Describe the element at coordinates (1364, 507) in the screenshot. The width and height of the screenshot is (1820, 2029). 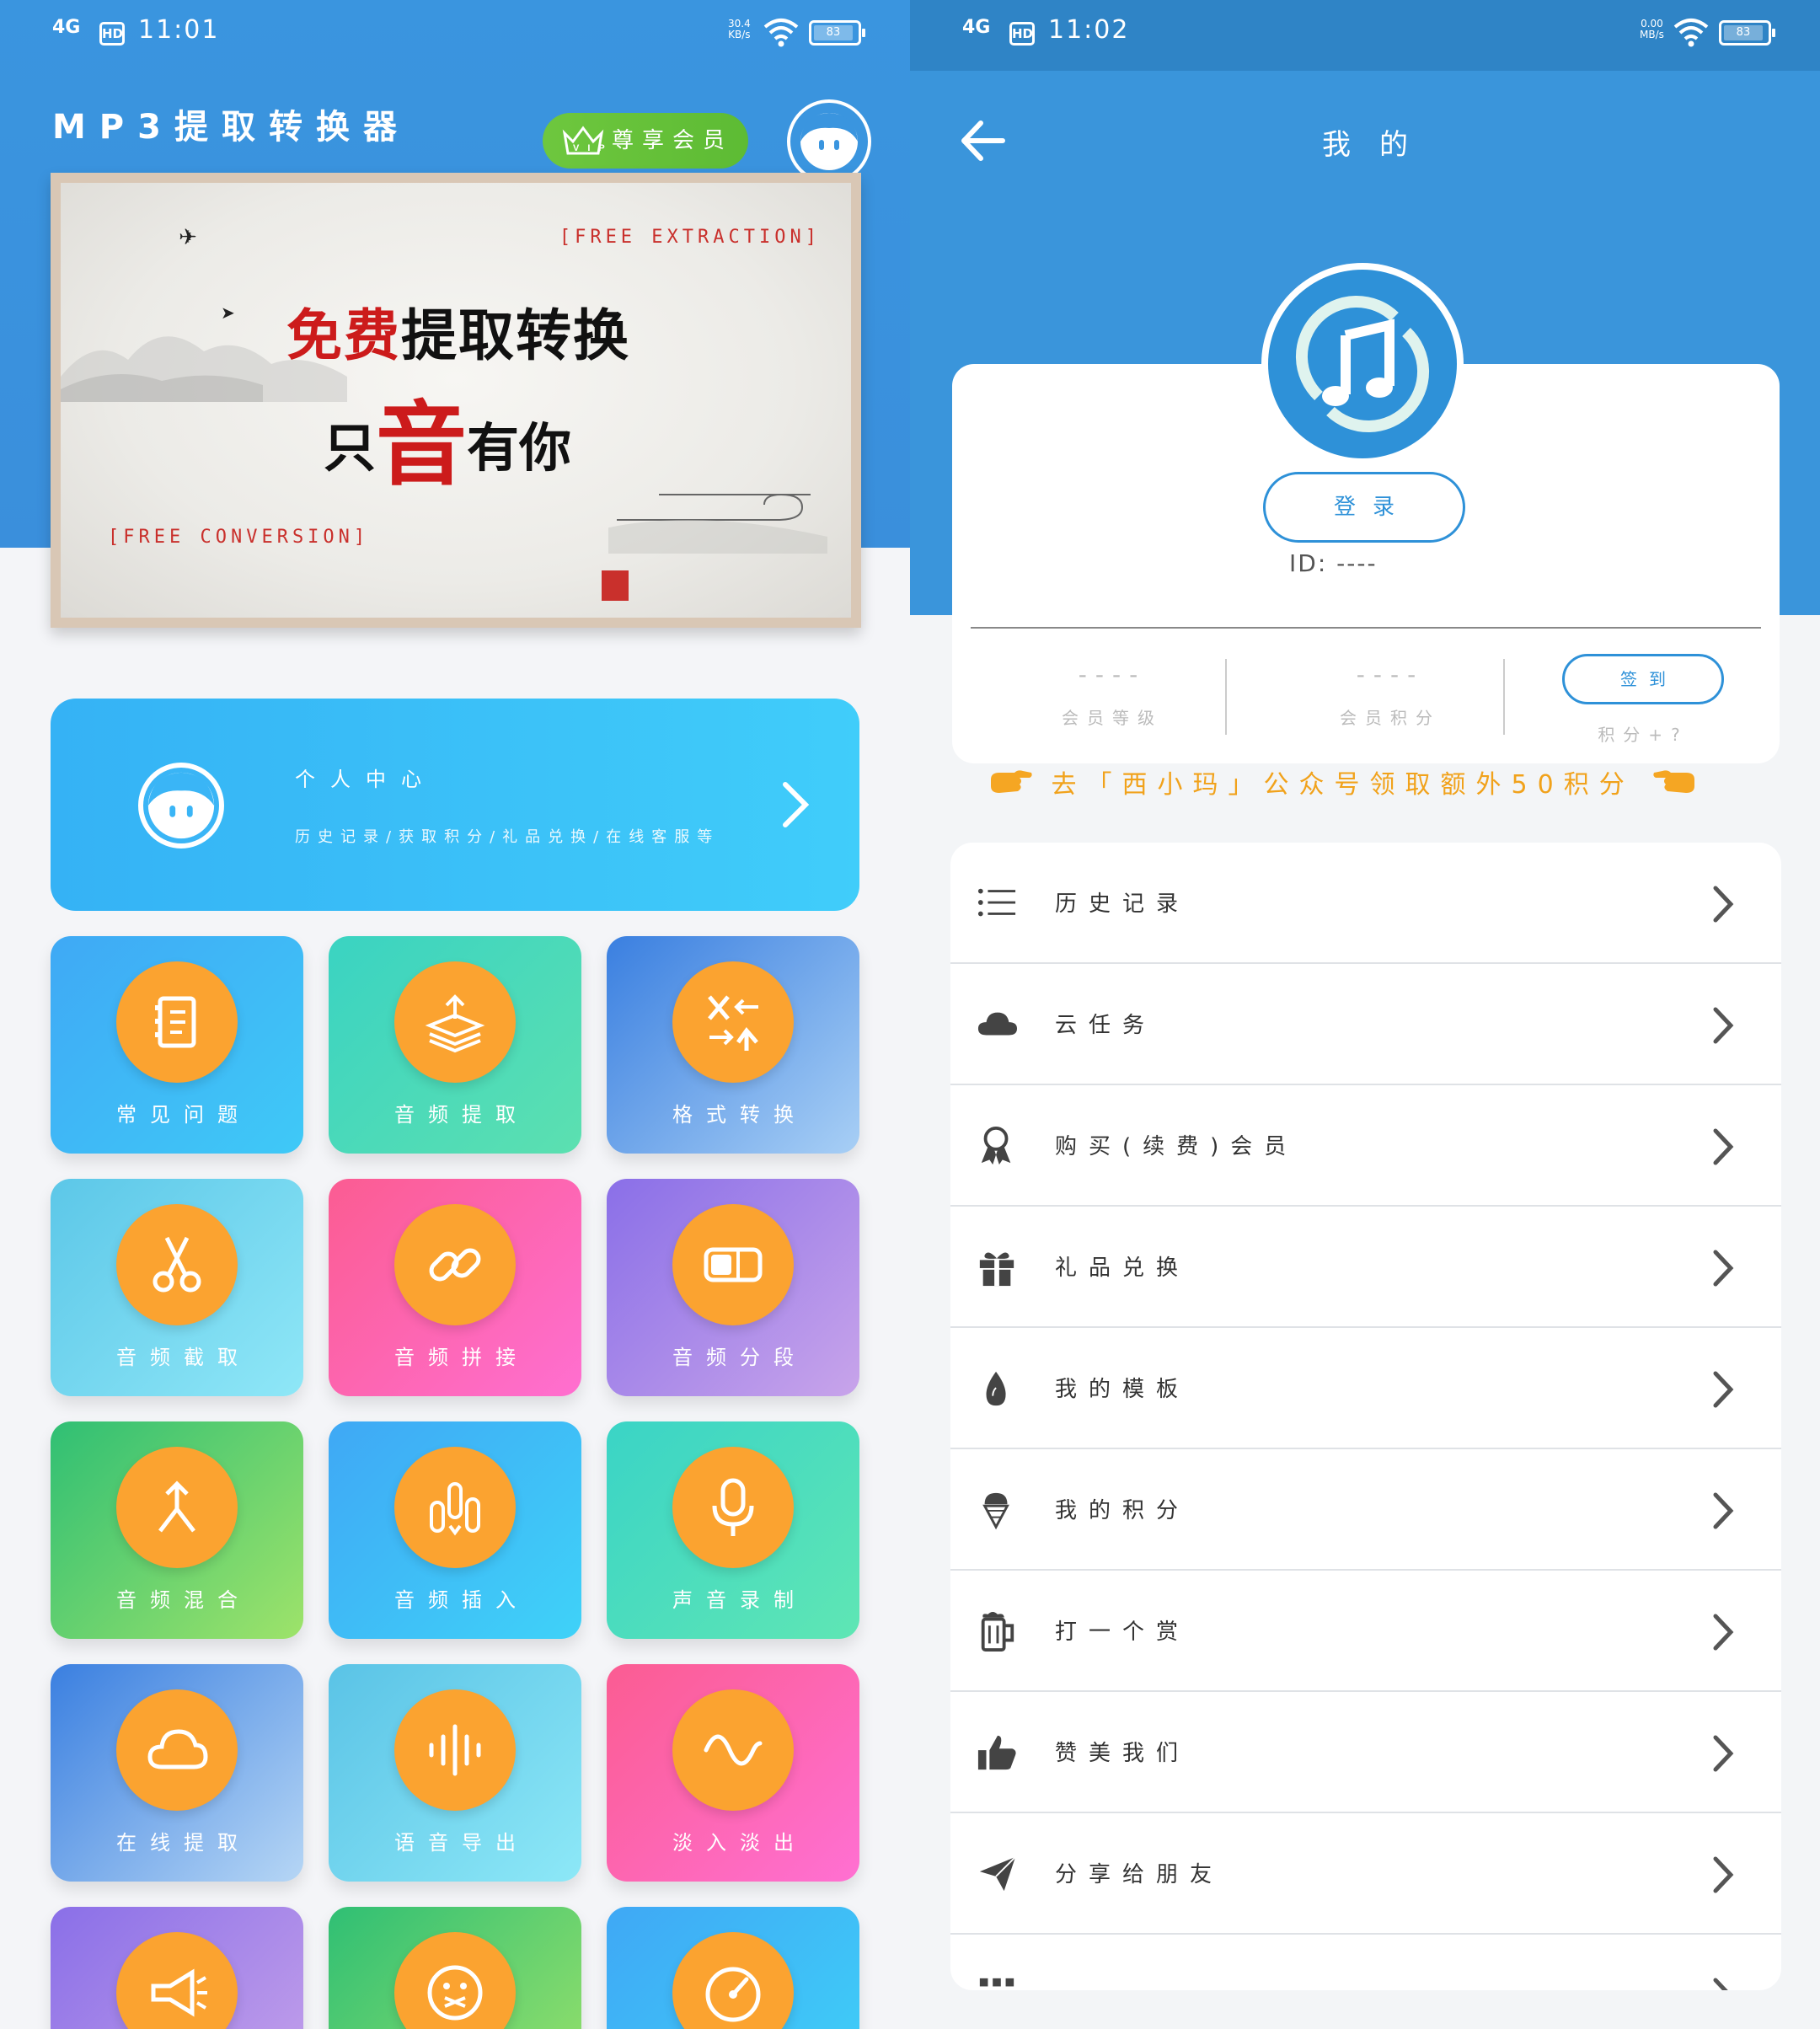
I see `login-button: 登录` at that location.